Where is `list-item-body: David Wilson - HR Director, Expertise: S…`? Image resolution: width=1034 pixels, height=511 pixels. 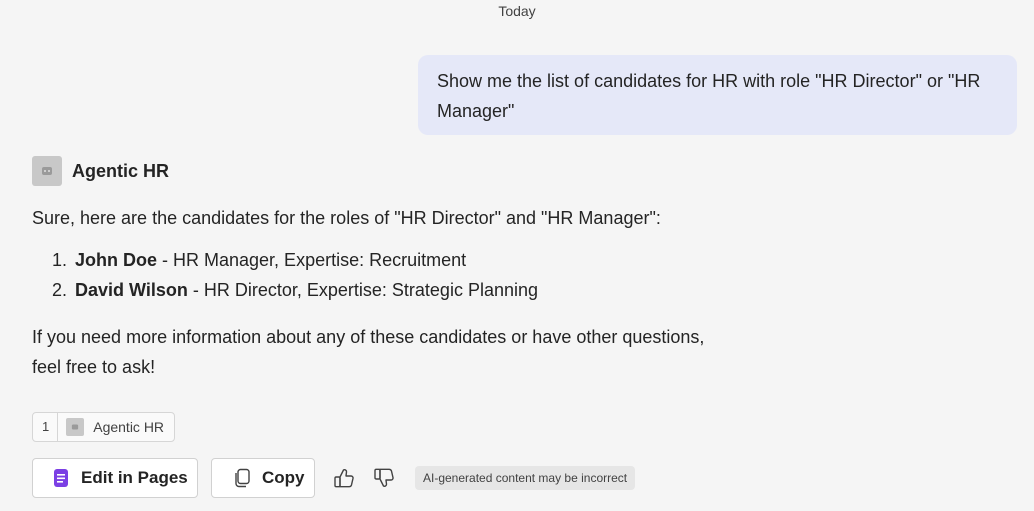 list-item-body: David Wilson - HR Director, Expertise: S… is located at coordinates (306, 290).